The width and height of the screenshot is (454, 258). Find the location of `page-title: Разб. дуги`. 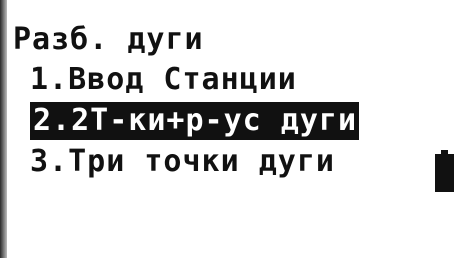

page-title: Разб. дуги is located at coordinates (108, 39).